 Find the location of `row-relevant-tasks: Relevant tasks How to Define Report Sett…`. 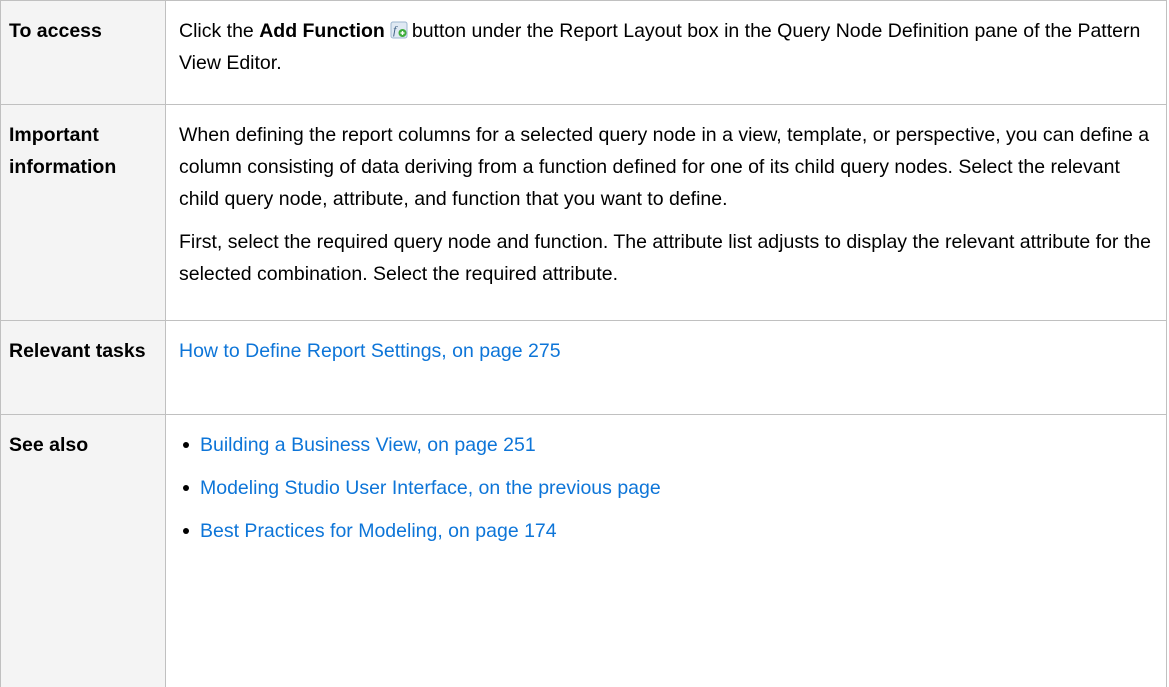

row-relevant-tasks: Relevant tasks How to Define Report Sett… is located at coordinates (583, 367).